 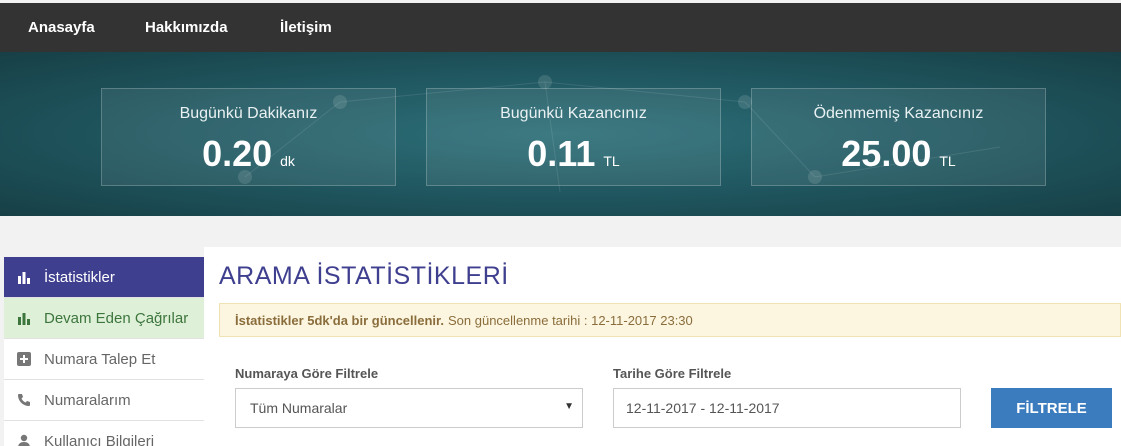 I want to click on user-icon, so click(x=24, y=439).